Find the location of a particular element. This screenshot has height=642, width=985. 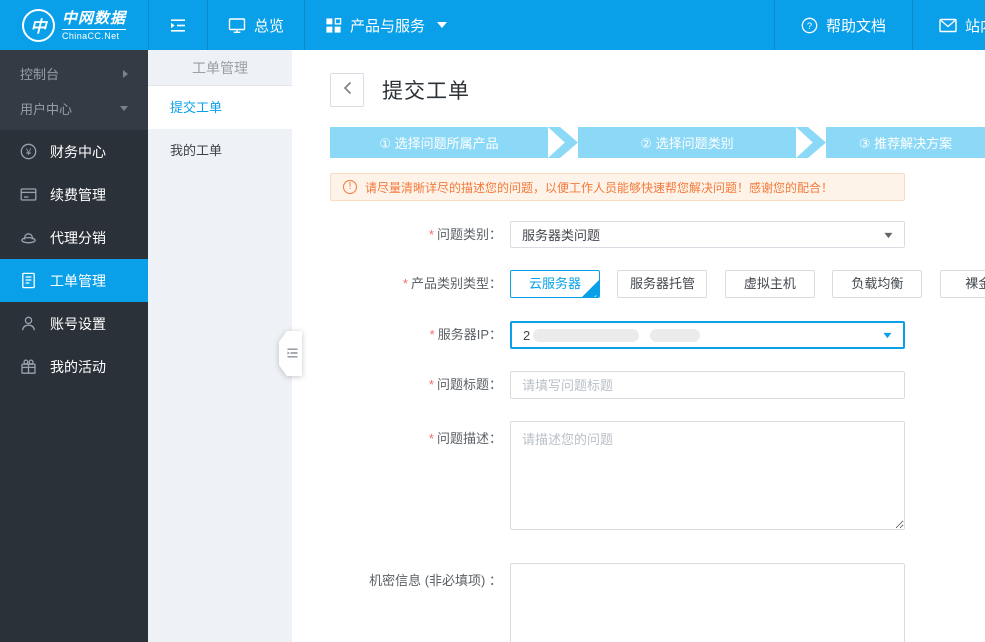

hamburger-icon is located at coordinates (290, 354).